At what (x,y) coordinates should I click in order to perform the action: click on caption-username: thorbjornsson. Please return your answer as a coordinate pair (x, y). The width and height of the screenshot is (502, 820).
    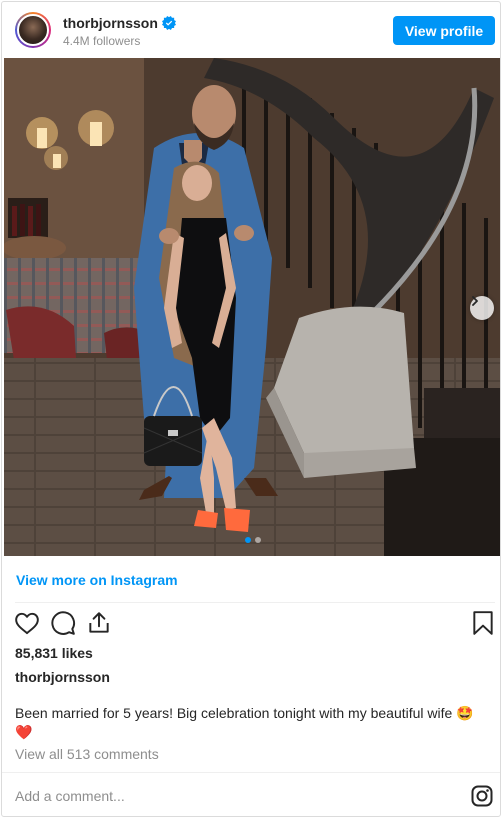
    Looking at the image, I should click on (62, 677).